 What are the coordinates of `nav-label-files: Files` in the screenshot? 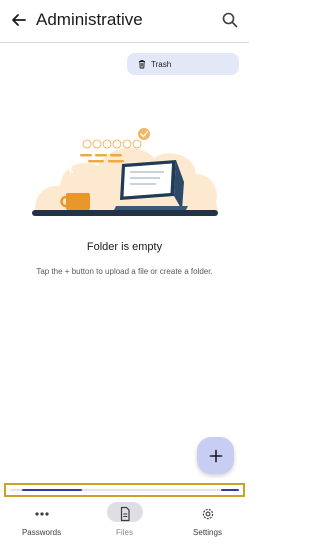 It's located at (124, 532).